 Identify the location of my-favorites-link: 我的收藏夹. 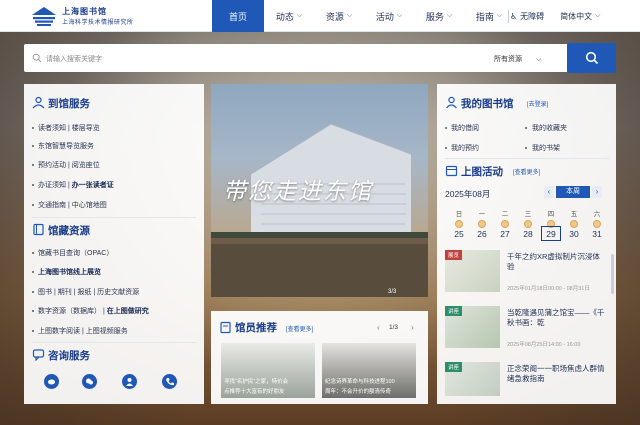
(549, 128).